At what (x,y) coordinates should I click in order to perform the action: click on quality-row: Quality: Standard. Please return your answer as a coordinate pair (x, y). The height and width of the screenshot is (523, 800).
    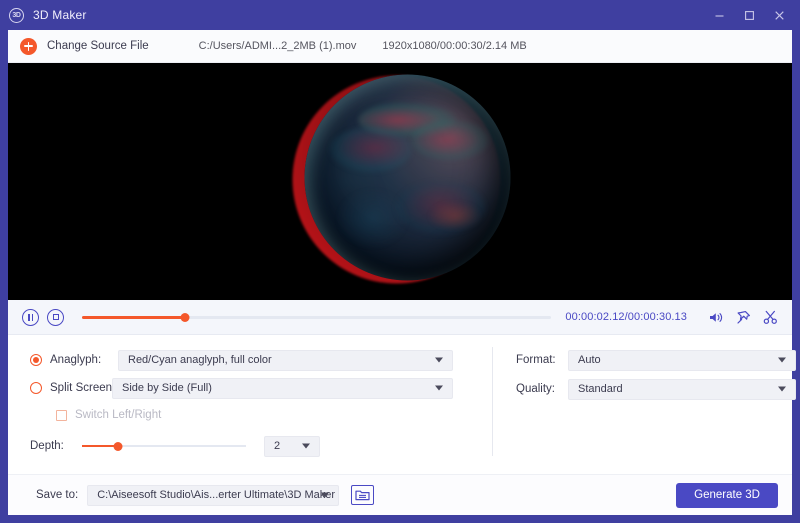
    Looking at the image, I should click on (656, 389).